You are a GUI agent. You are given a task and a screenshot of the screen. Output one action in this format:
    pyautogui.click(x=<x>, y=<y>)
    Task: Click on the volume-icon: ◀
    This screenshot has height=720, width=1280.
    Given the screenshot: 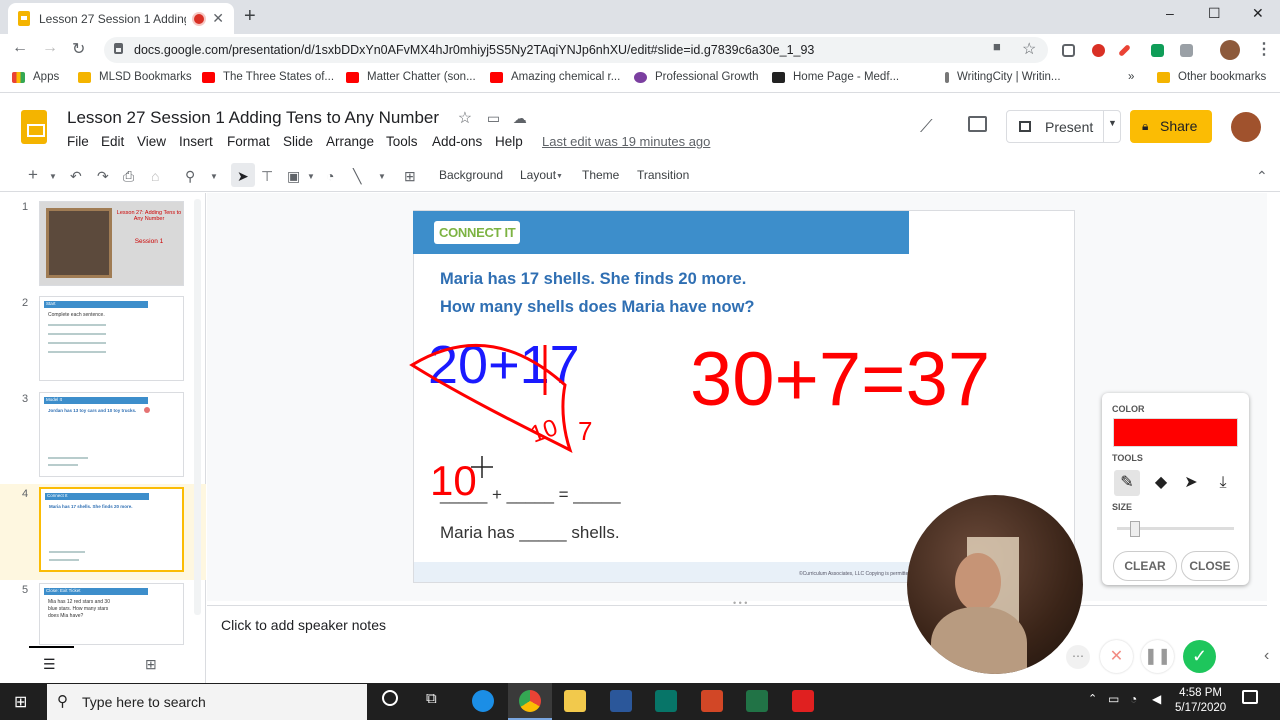 What is the action you would take?
    pyautogui.click(x=1156, y=699)
    